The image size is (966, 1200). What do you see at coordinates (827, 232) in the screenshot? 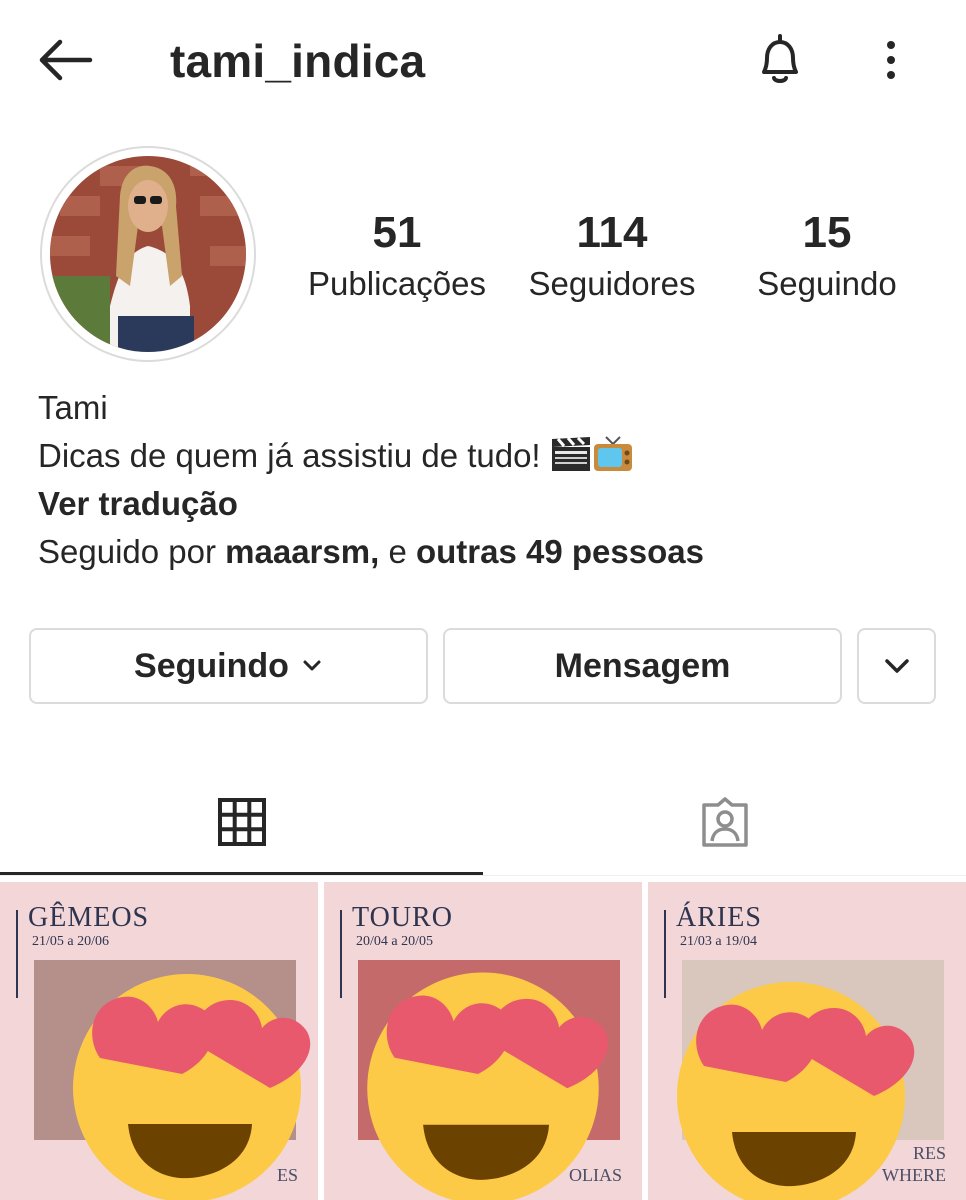
I see `stat-following-value: 15` at bounding box center [827, 232].